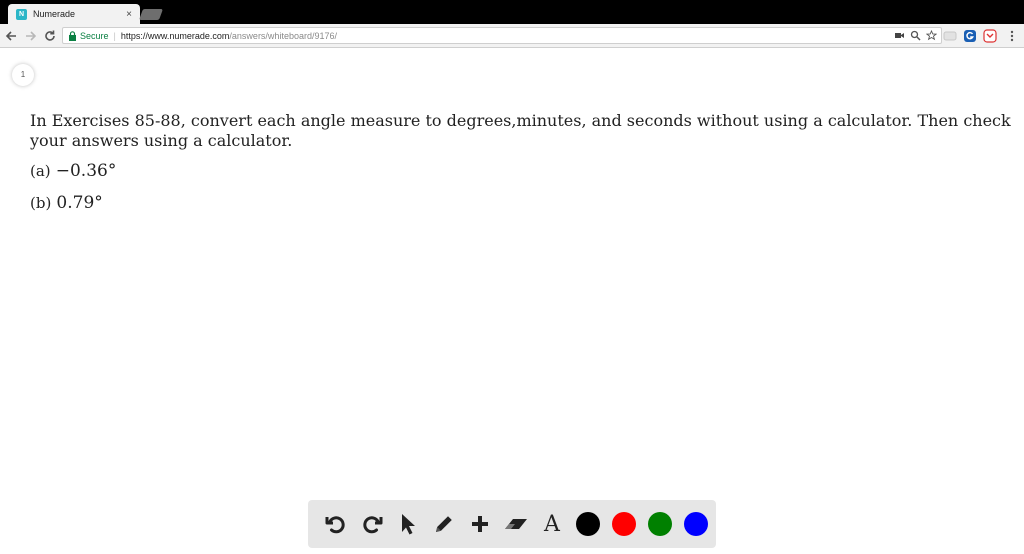 Image resolution: width=1024 pixels, height=554 pixels. I want to click on text-tool-button: A, so click(552, 524).